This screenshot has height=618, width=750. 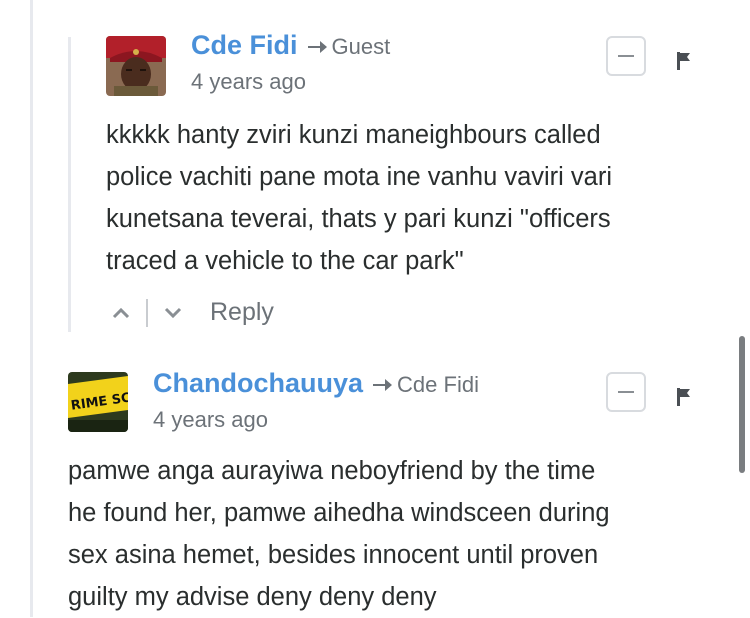 What do you see at coordinates (147, 312) in the screenshot?
I see `vote-divider` at bounding box center [147, 312].